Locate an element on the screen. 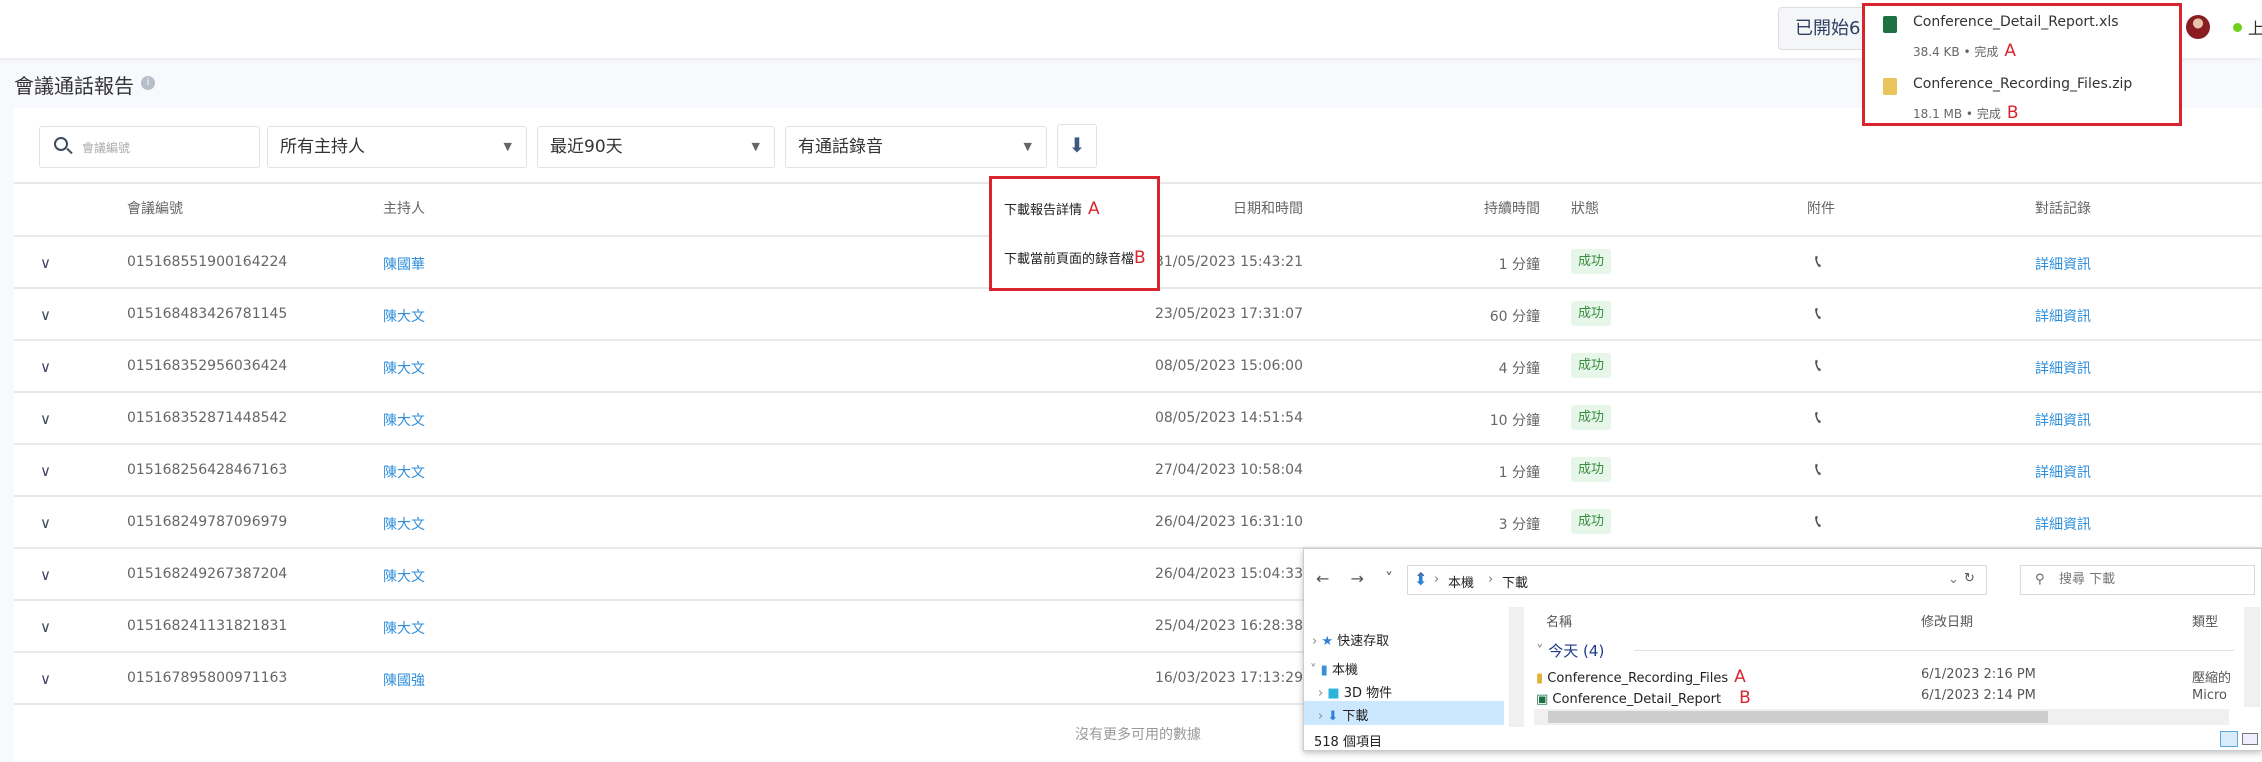 The height and width of the screenshot is (762, 2262). download-menu: 下載報告詳情 A 下載當前頁面的錄音檔B is located at coordinates (1074, 233).